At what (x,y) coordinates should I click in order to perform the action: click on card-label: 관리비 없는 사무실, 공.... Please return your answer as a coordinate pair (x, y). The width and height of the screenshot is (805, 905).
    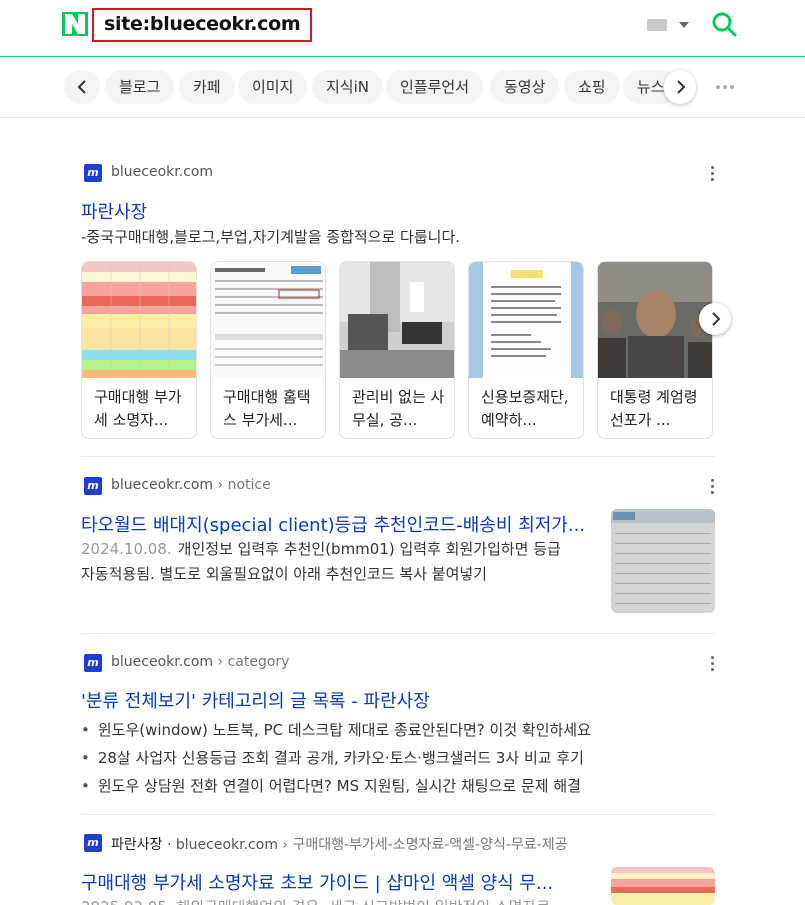
    Looking at the image, I should click on (398, 408).